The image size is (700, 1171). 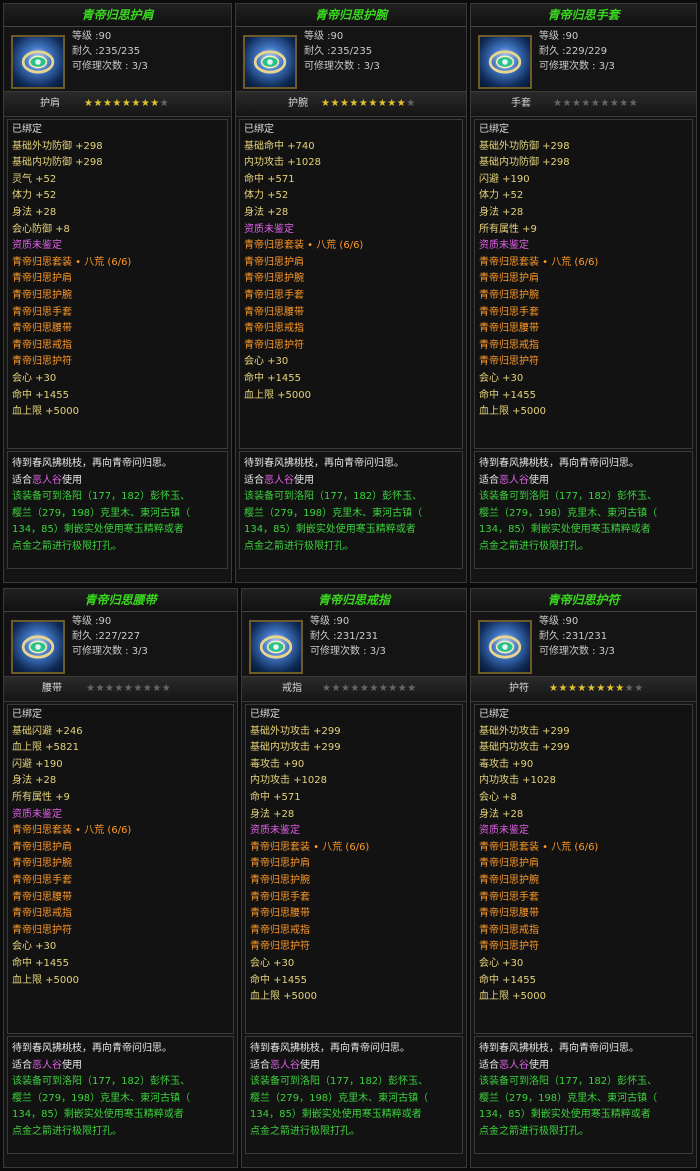 I want to click on desc-suit-prefix: 适合, so click(x=22, y=480).